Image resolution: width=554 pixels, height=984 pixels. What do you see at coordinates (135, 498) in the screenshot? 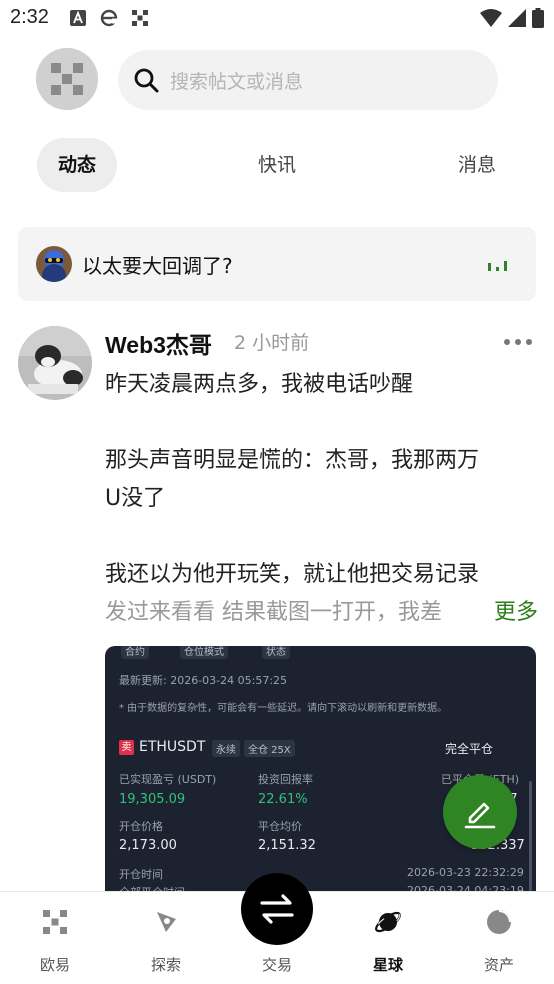
I see `post-line: U没了` at bounding box center [135, 498].